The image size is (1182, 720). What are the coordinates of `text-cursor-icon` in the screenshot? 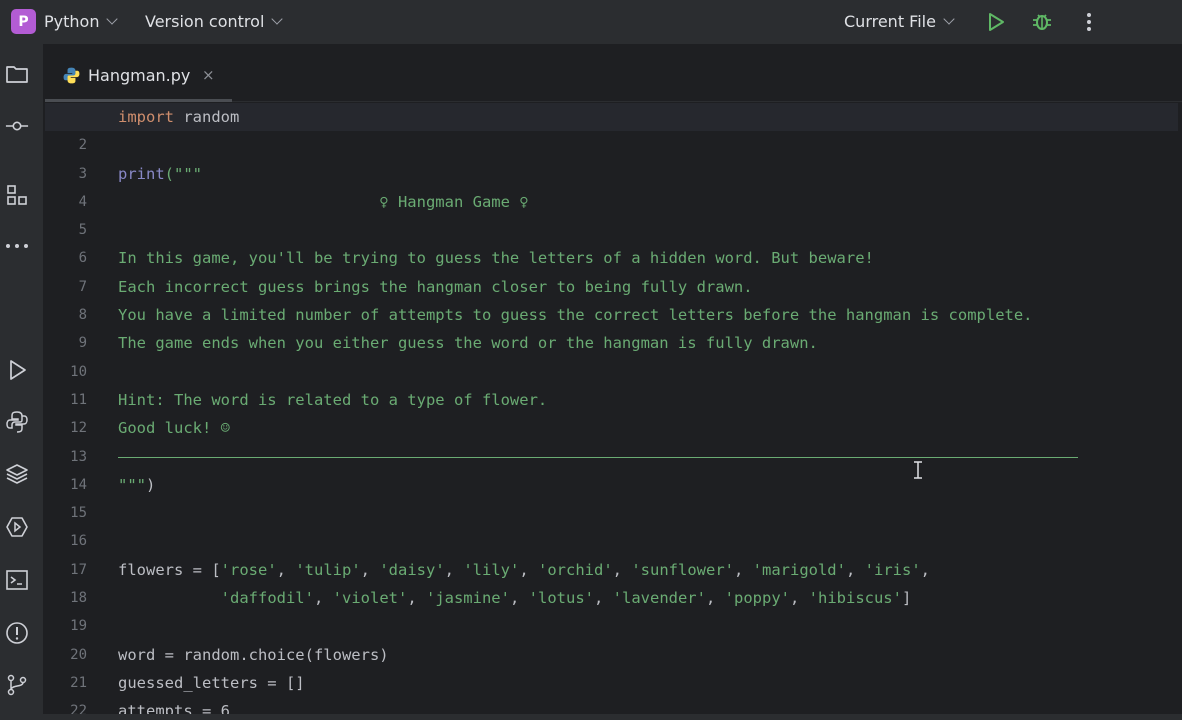 It's located at (918, 470).